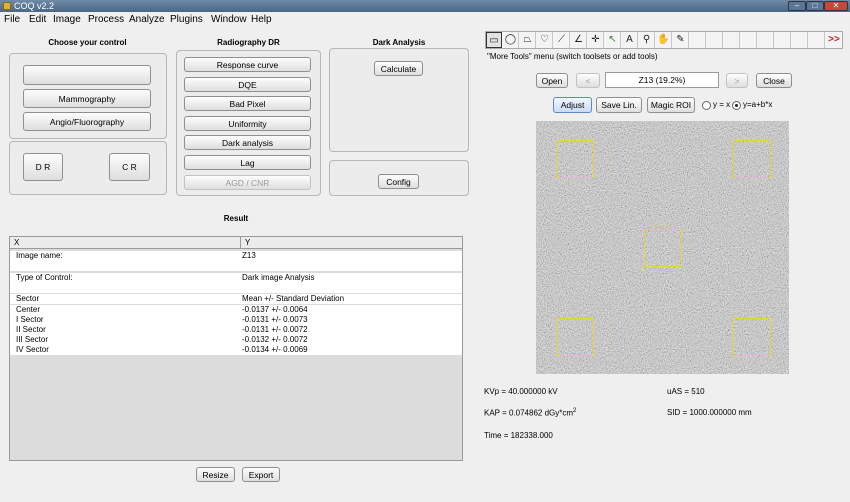 This screenshot has height=502, width=850. Describe the element at coordinates (247, 64) in the screenshot. I see `response-curve-button: Response curve` at that location.